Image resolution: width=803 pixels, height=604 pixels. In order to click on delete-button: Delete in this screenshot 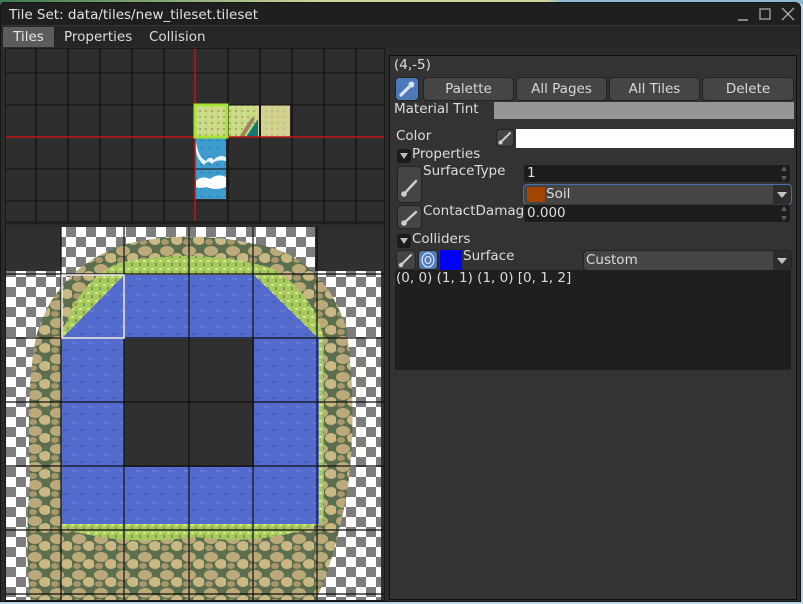, I will do `click(748, 89)`.